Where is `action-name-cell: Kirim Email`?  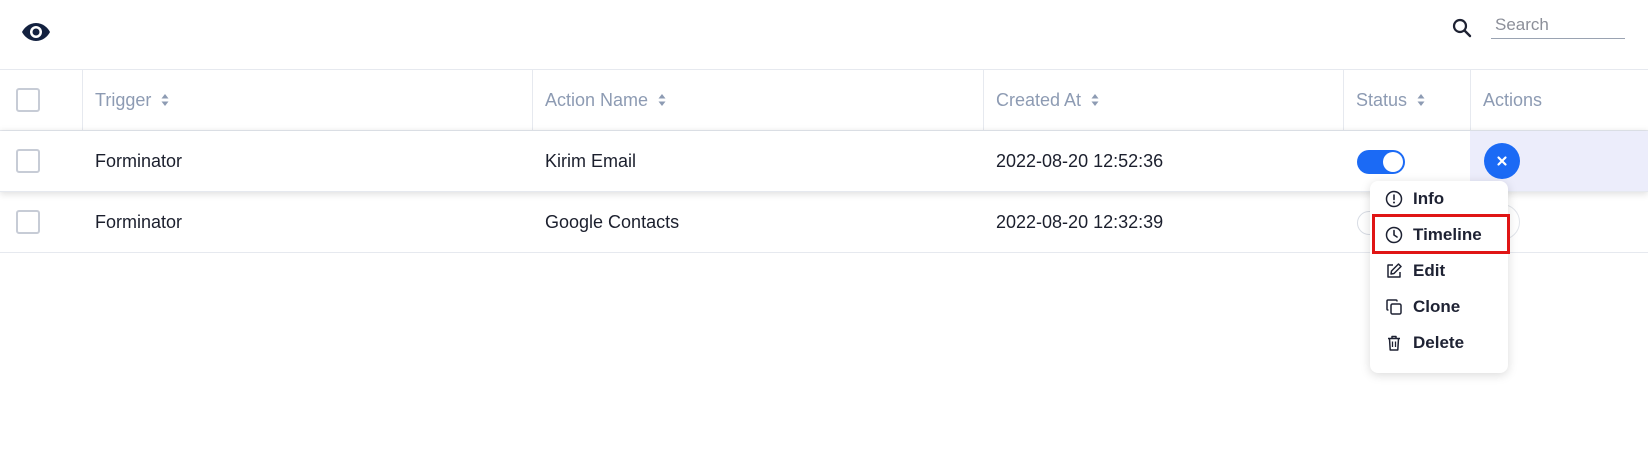 action-name-cell: Kirim Email is located at coordinates (591, 160).